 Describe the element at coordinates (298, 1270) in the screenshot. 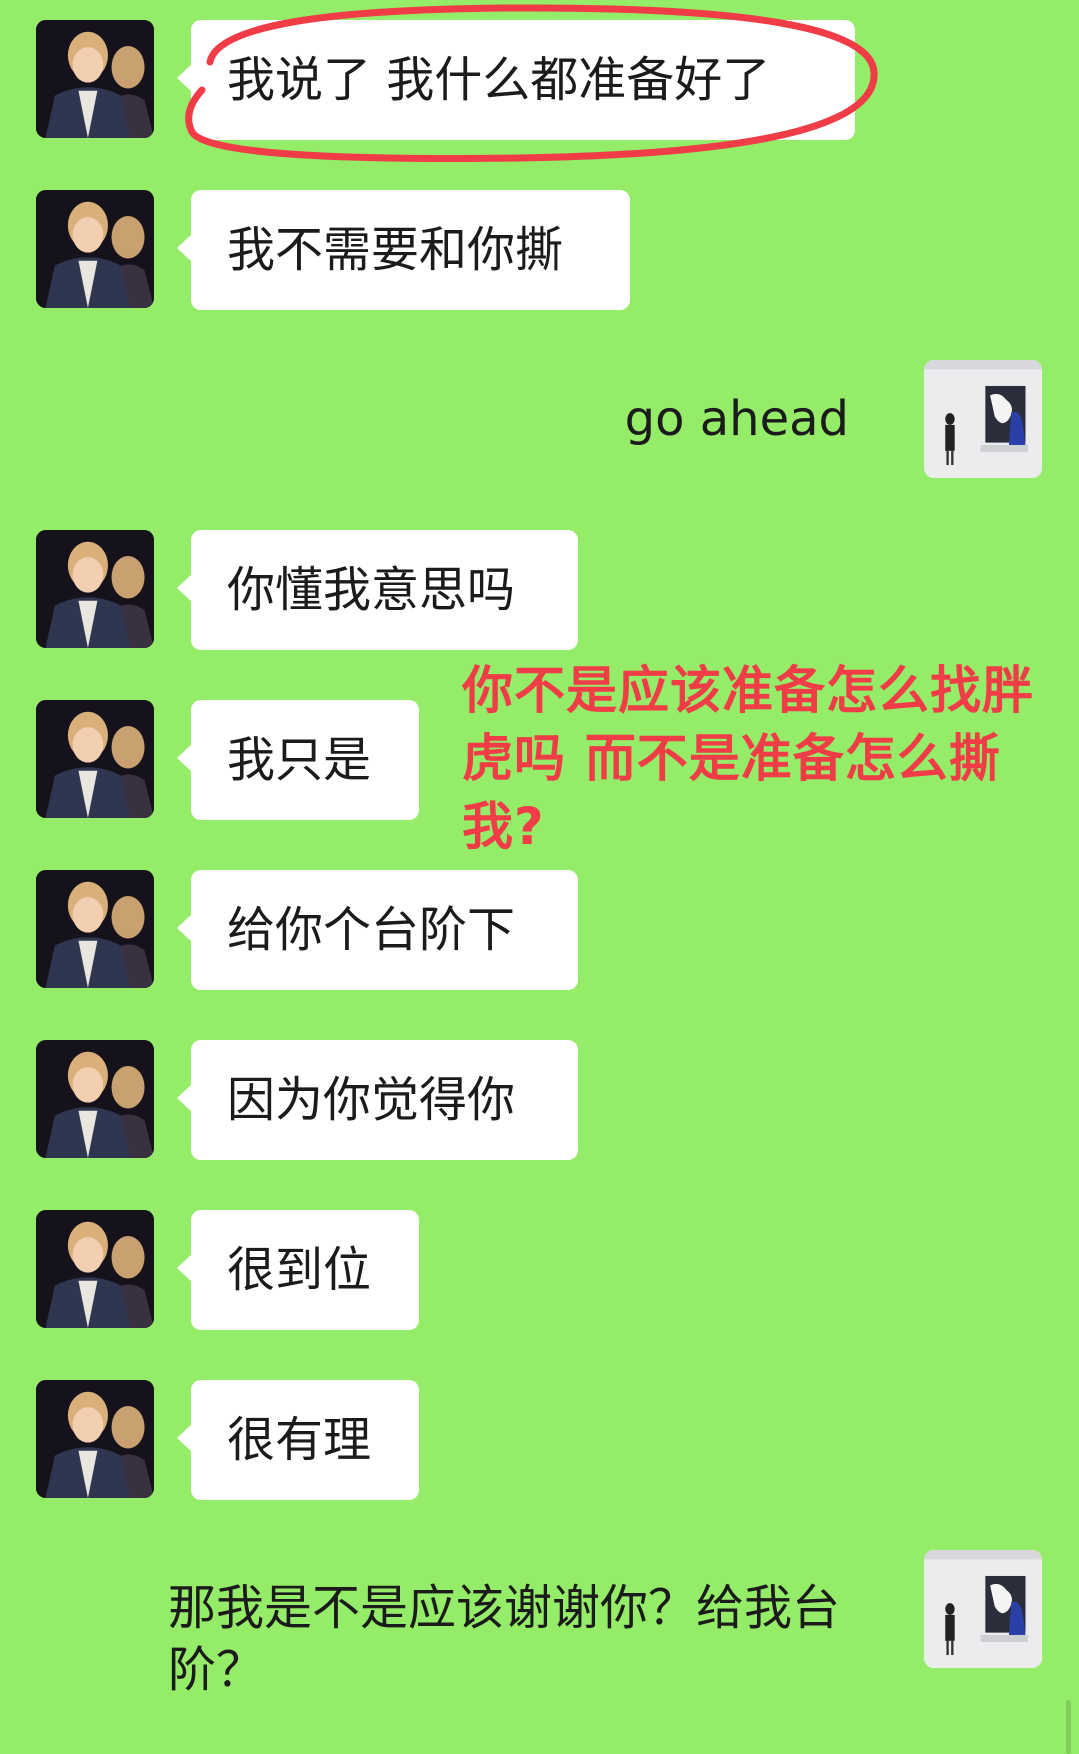

I see `message-bubble: 很到位` at that location.